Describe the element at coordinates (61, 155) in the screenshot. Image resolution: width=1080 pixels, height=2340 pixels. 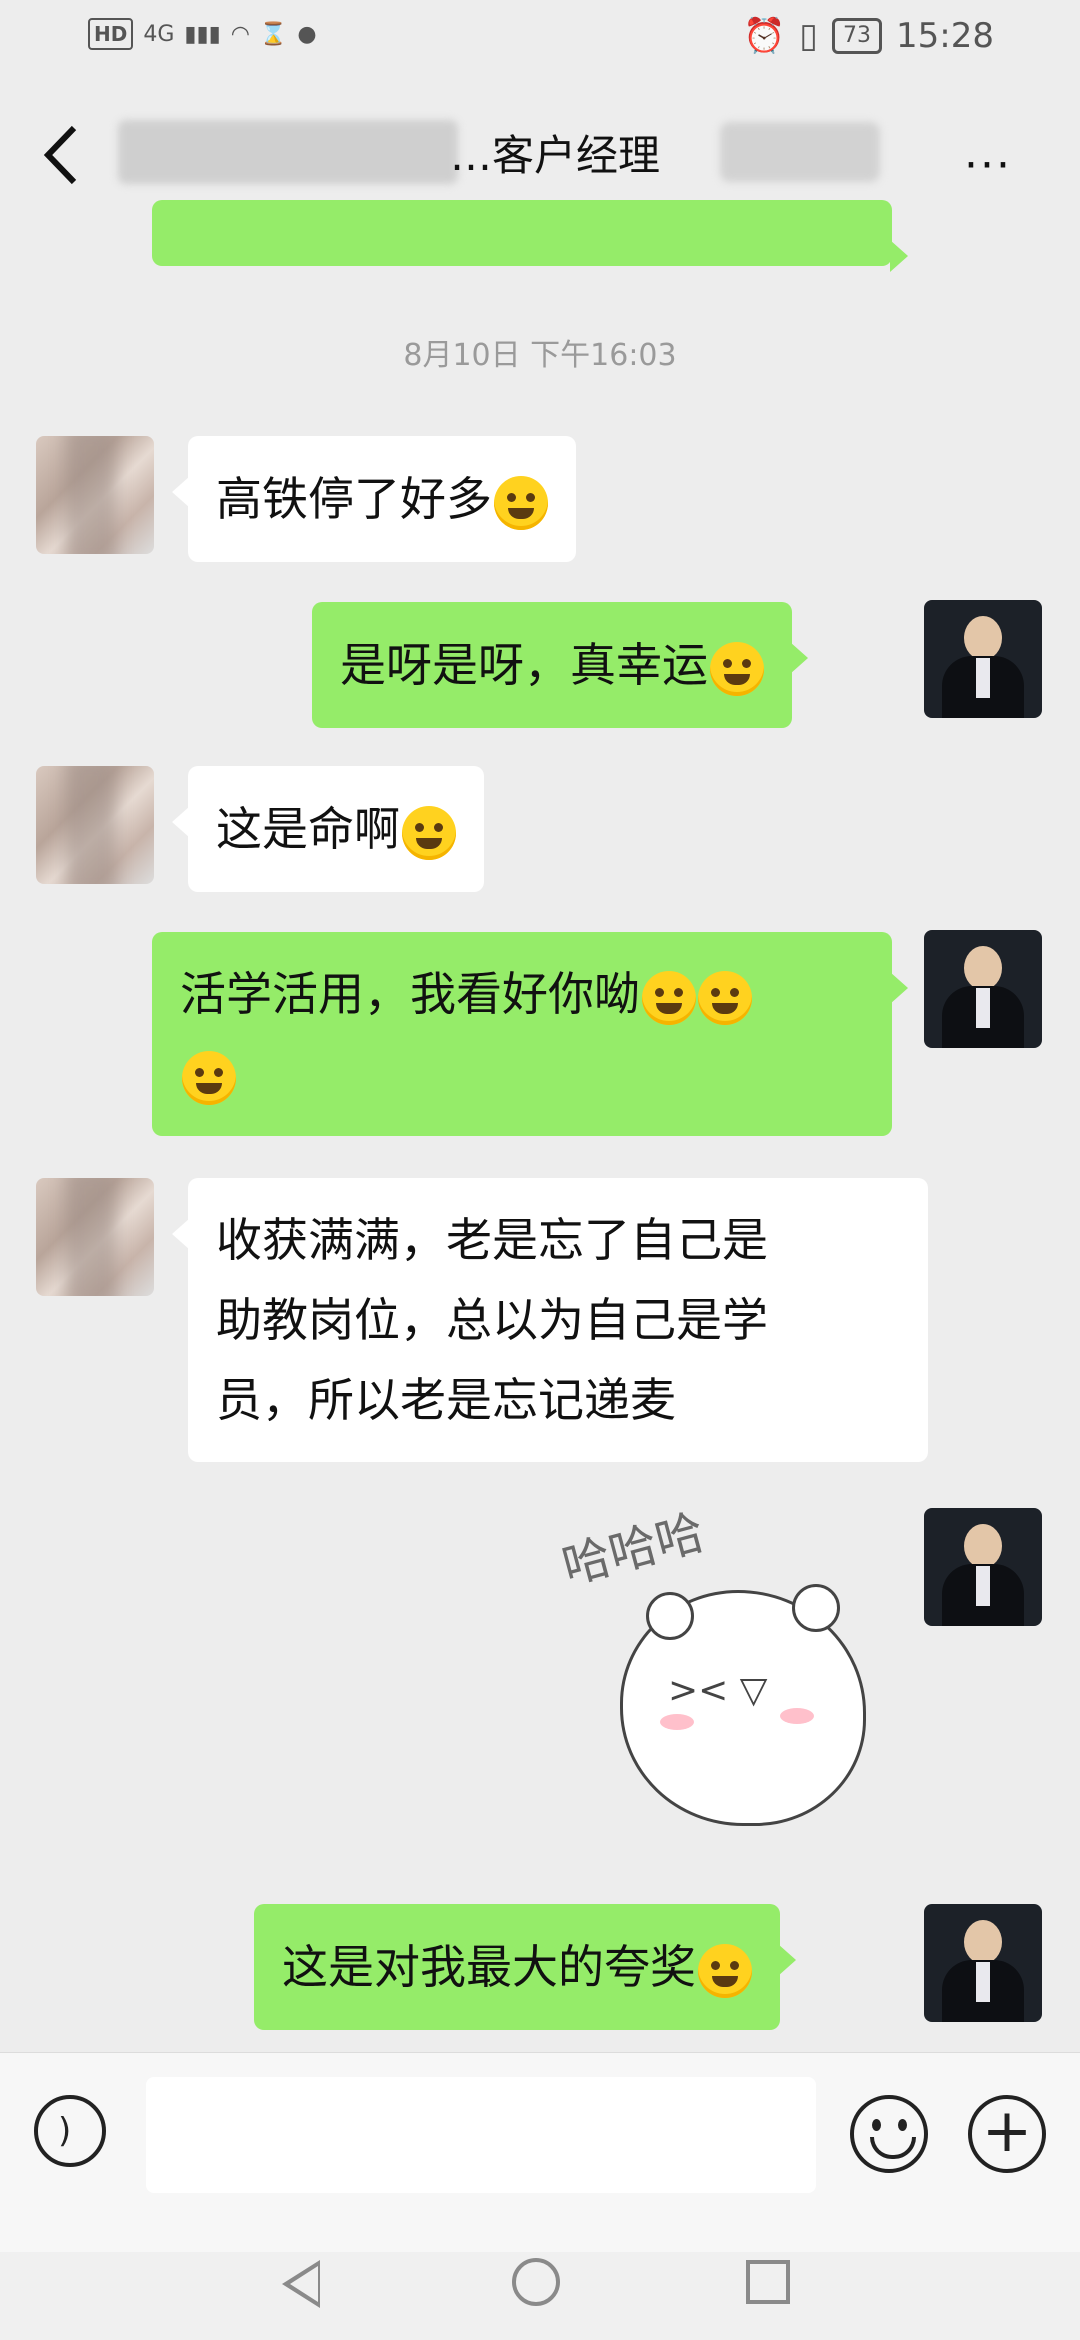
I see `chevron-left-icon` at that location.